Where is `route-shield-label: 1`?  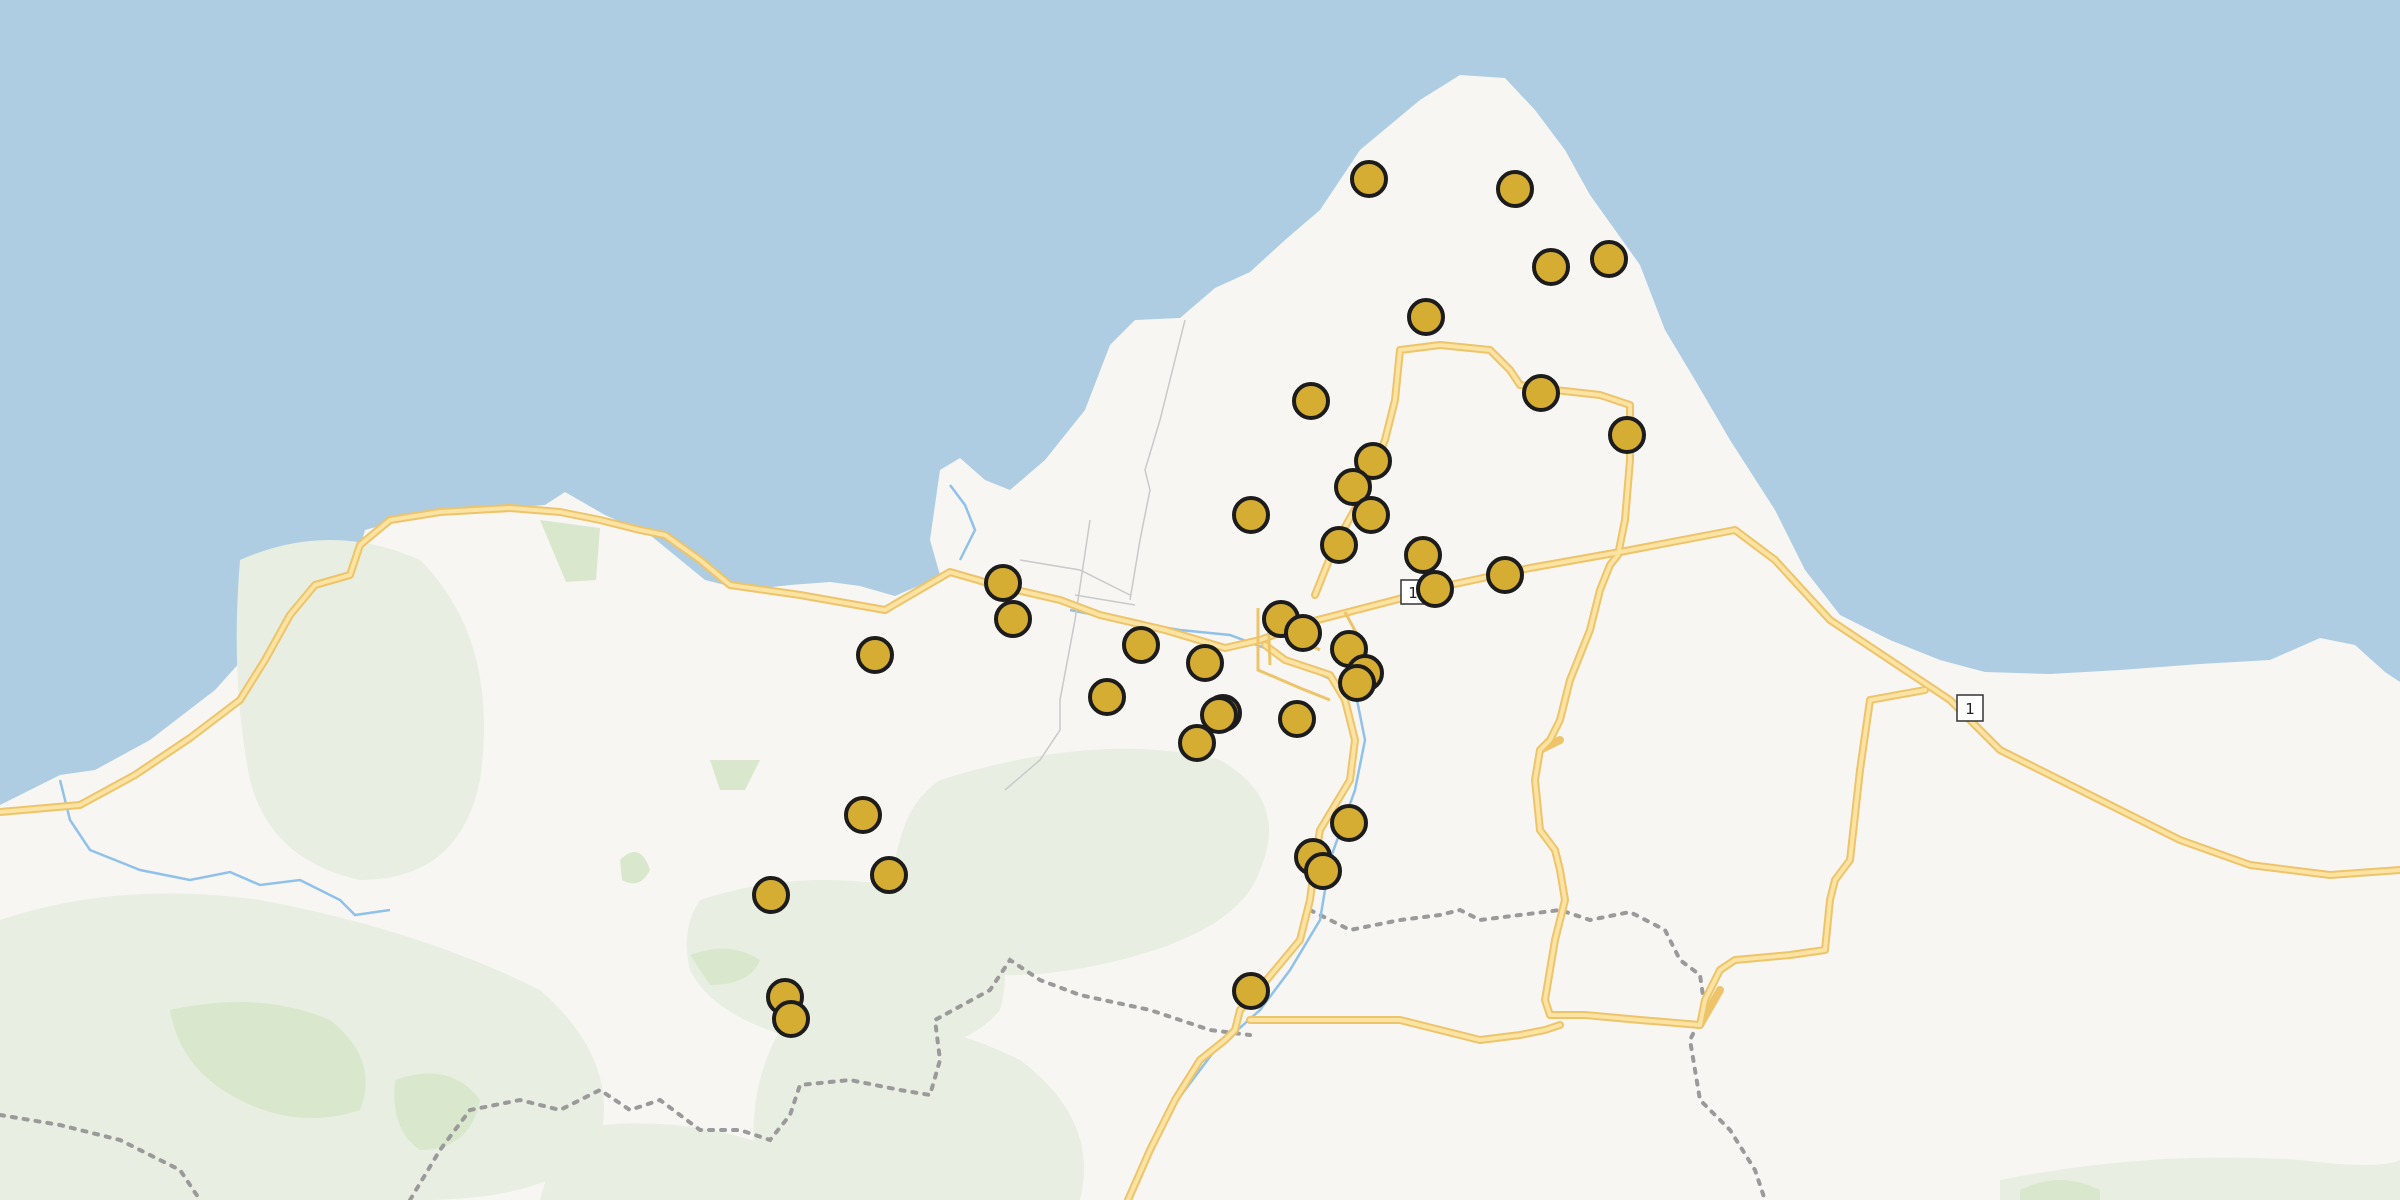
route-shield-label: 1 is located at coordinates (1970, 709).